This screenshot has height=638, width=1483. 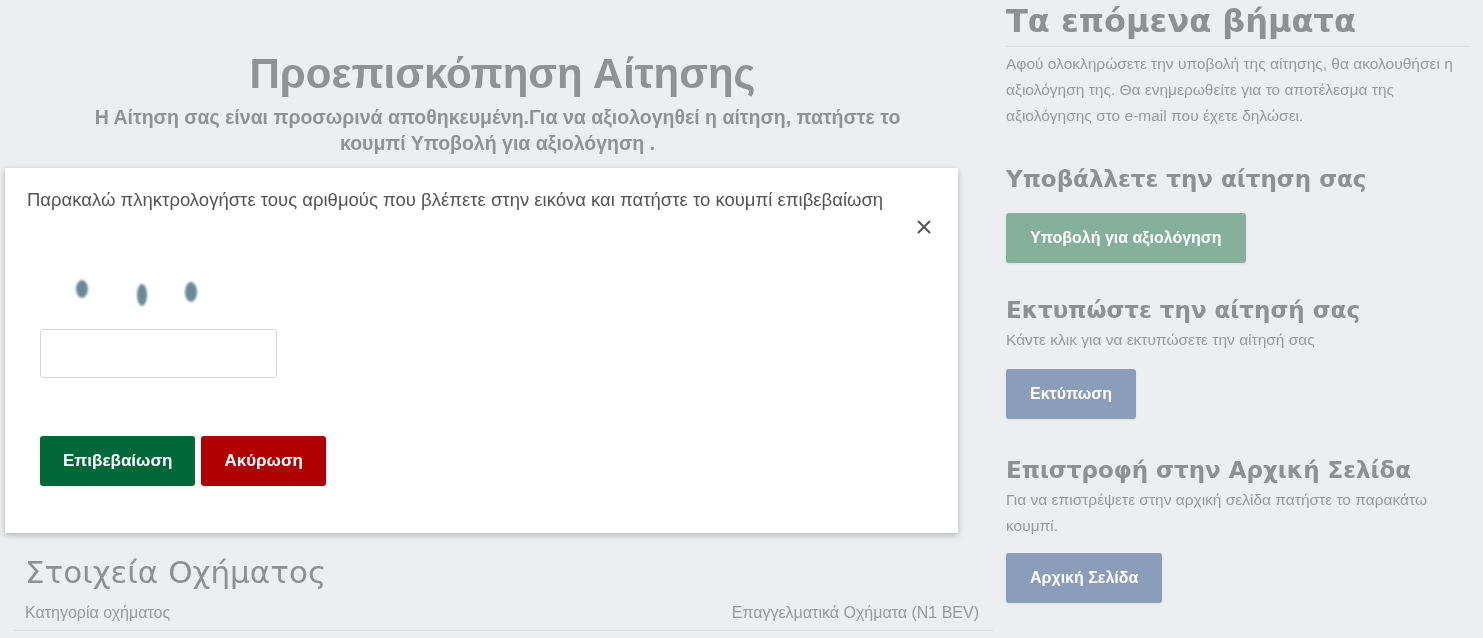 I want to click on page-title: Προεπισκόπηση Αίτησης, so click(x=502, y=74).